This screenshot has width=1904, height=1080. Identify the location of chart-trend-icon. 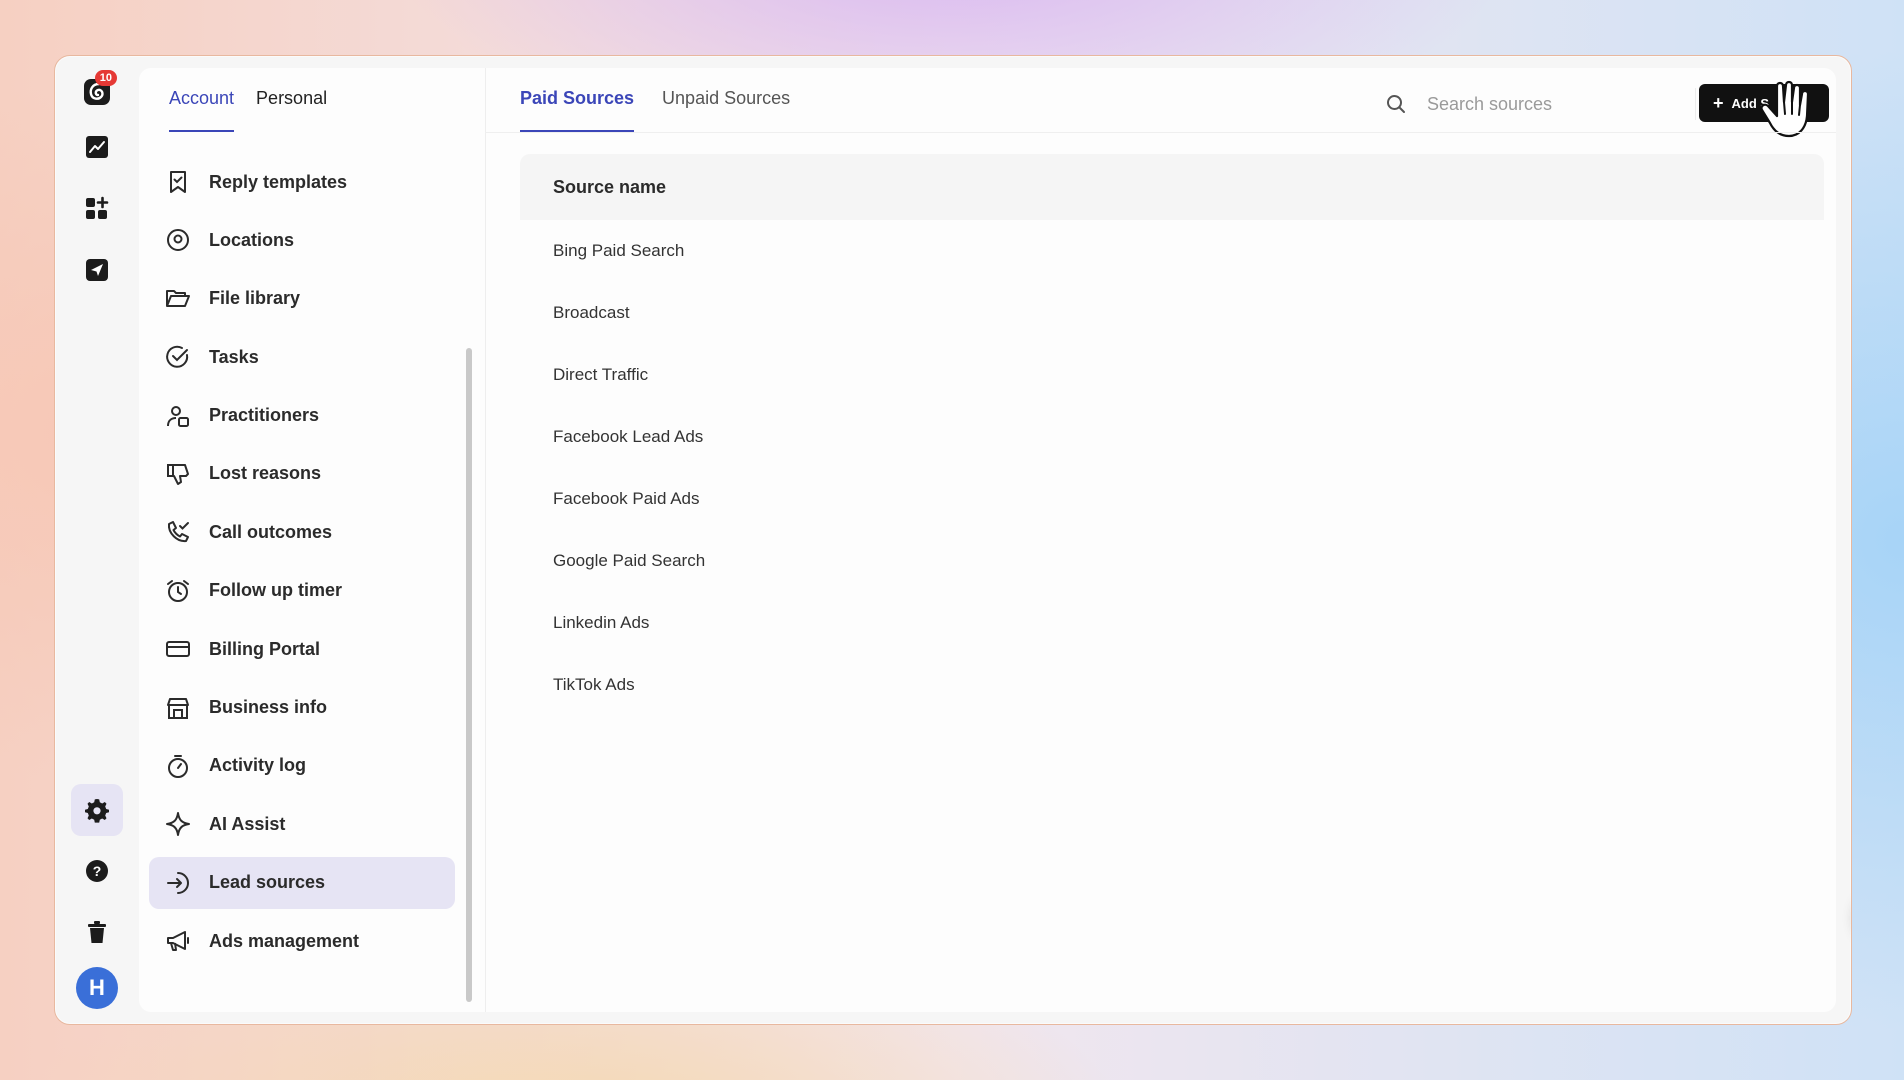
(97, 147).